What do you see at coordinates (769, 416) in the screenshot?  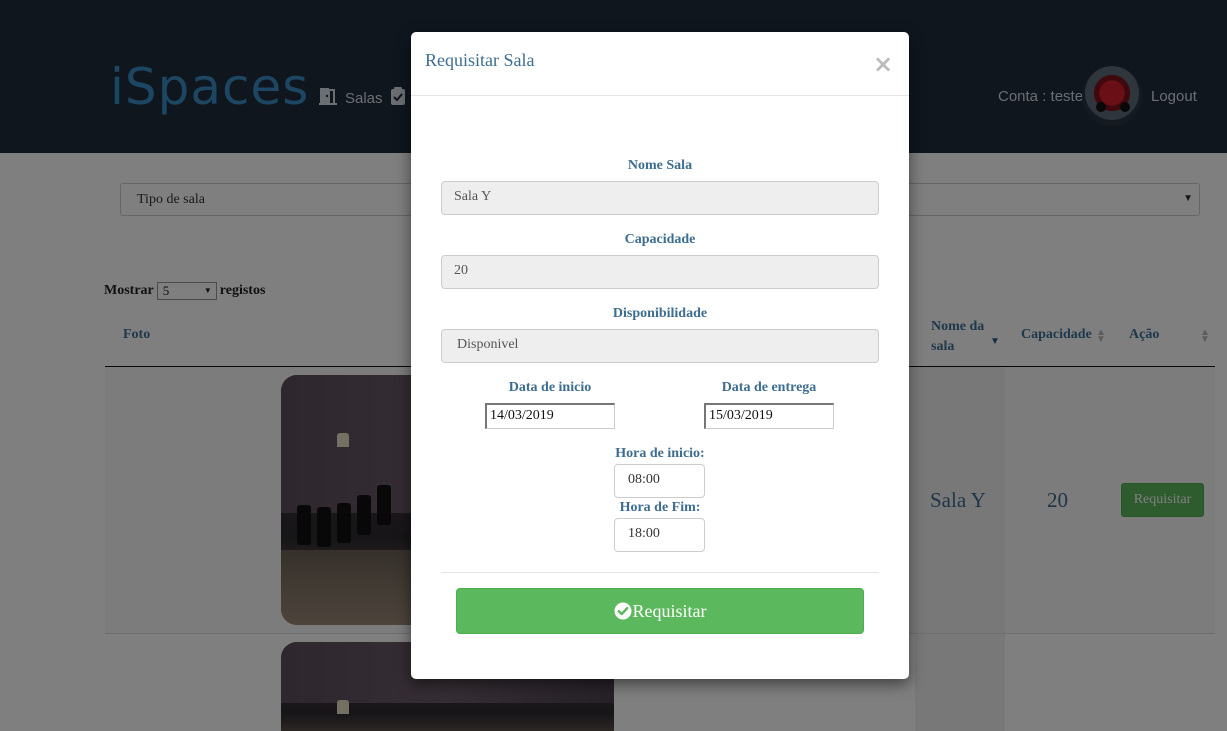 I see `data-entrega-input: 15/03/2019` at bounding box center [769, 416].